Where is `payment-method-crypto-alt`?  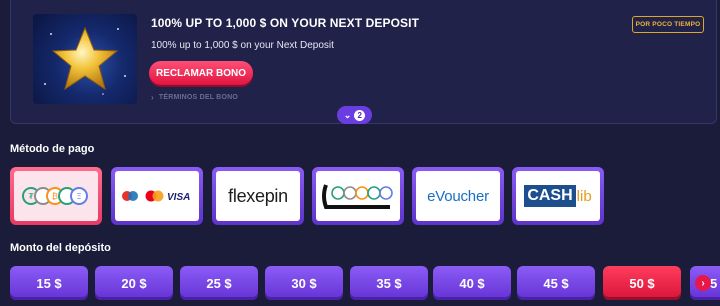
payment-method-crypto-alt is located at coordinates (358, 196).